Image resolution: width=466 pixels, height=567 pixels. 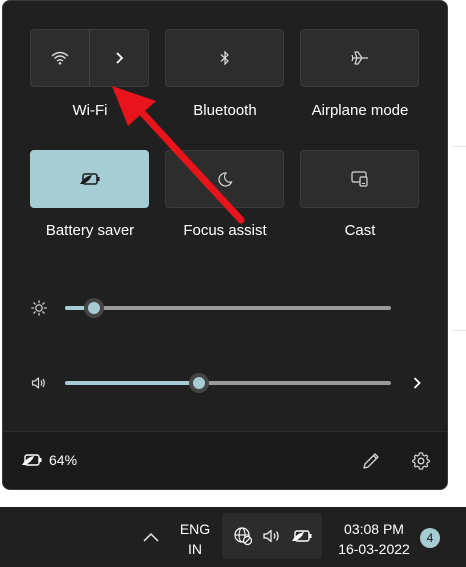 I want to click on airplane-mode-tile, so click(x=359, y=58).